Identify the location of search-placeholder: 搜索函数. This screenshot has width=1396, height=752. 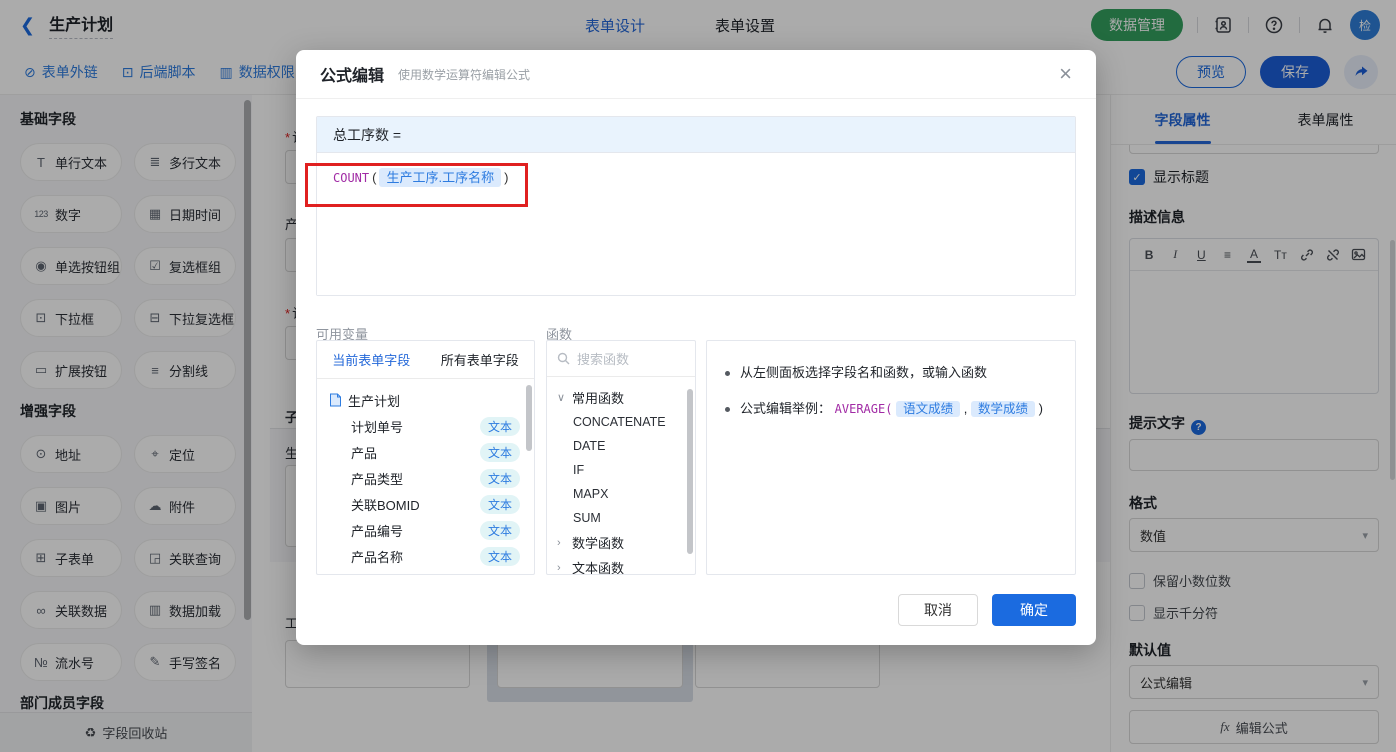
(603, 359).